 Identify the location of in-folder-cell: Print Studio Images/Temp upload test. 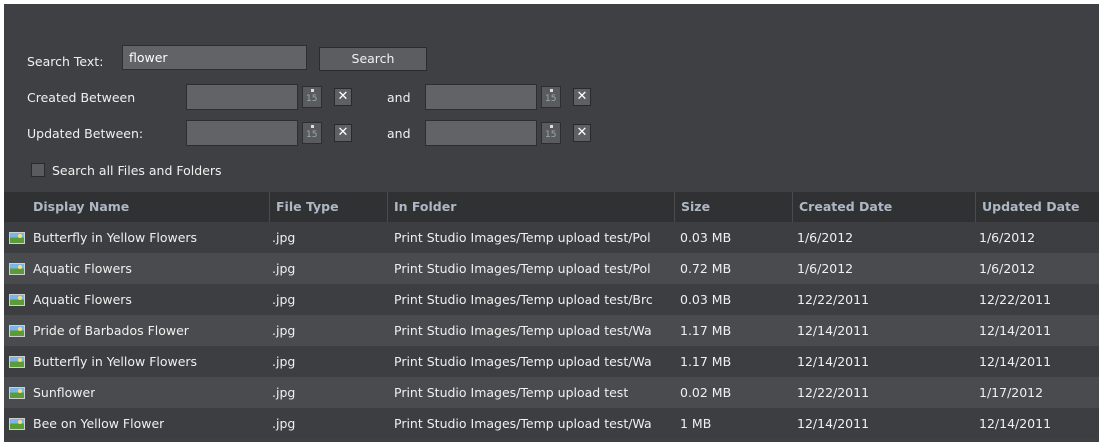
(511, 392).